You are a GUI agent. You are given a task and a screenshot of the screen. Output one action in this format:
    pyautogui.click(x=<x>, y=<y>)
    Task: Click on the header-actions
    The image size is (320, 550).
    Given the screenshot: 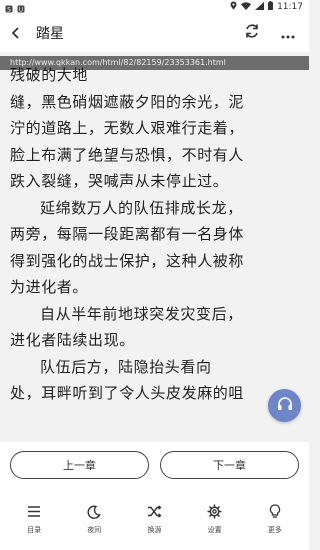 What is the action you would take?
    pyautogui.click(x=275, y=33)
    